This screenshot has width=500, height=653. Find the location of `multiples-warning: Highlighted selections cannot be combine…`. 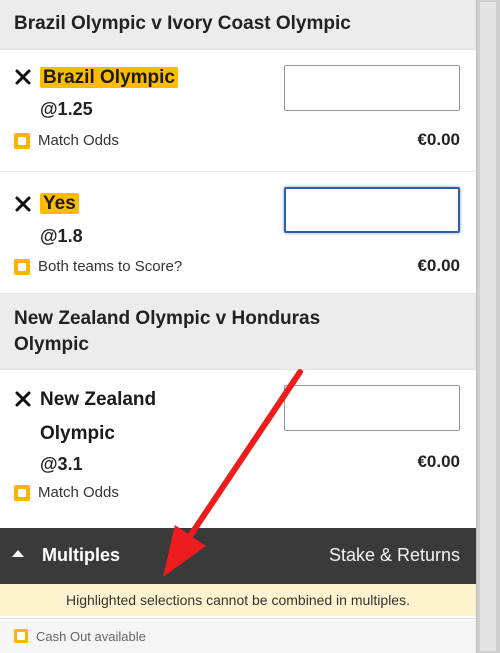

multiples-warning: Highlighted selections cannot be combine… is located at coordinates (238, 600).